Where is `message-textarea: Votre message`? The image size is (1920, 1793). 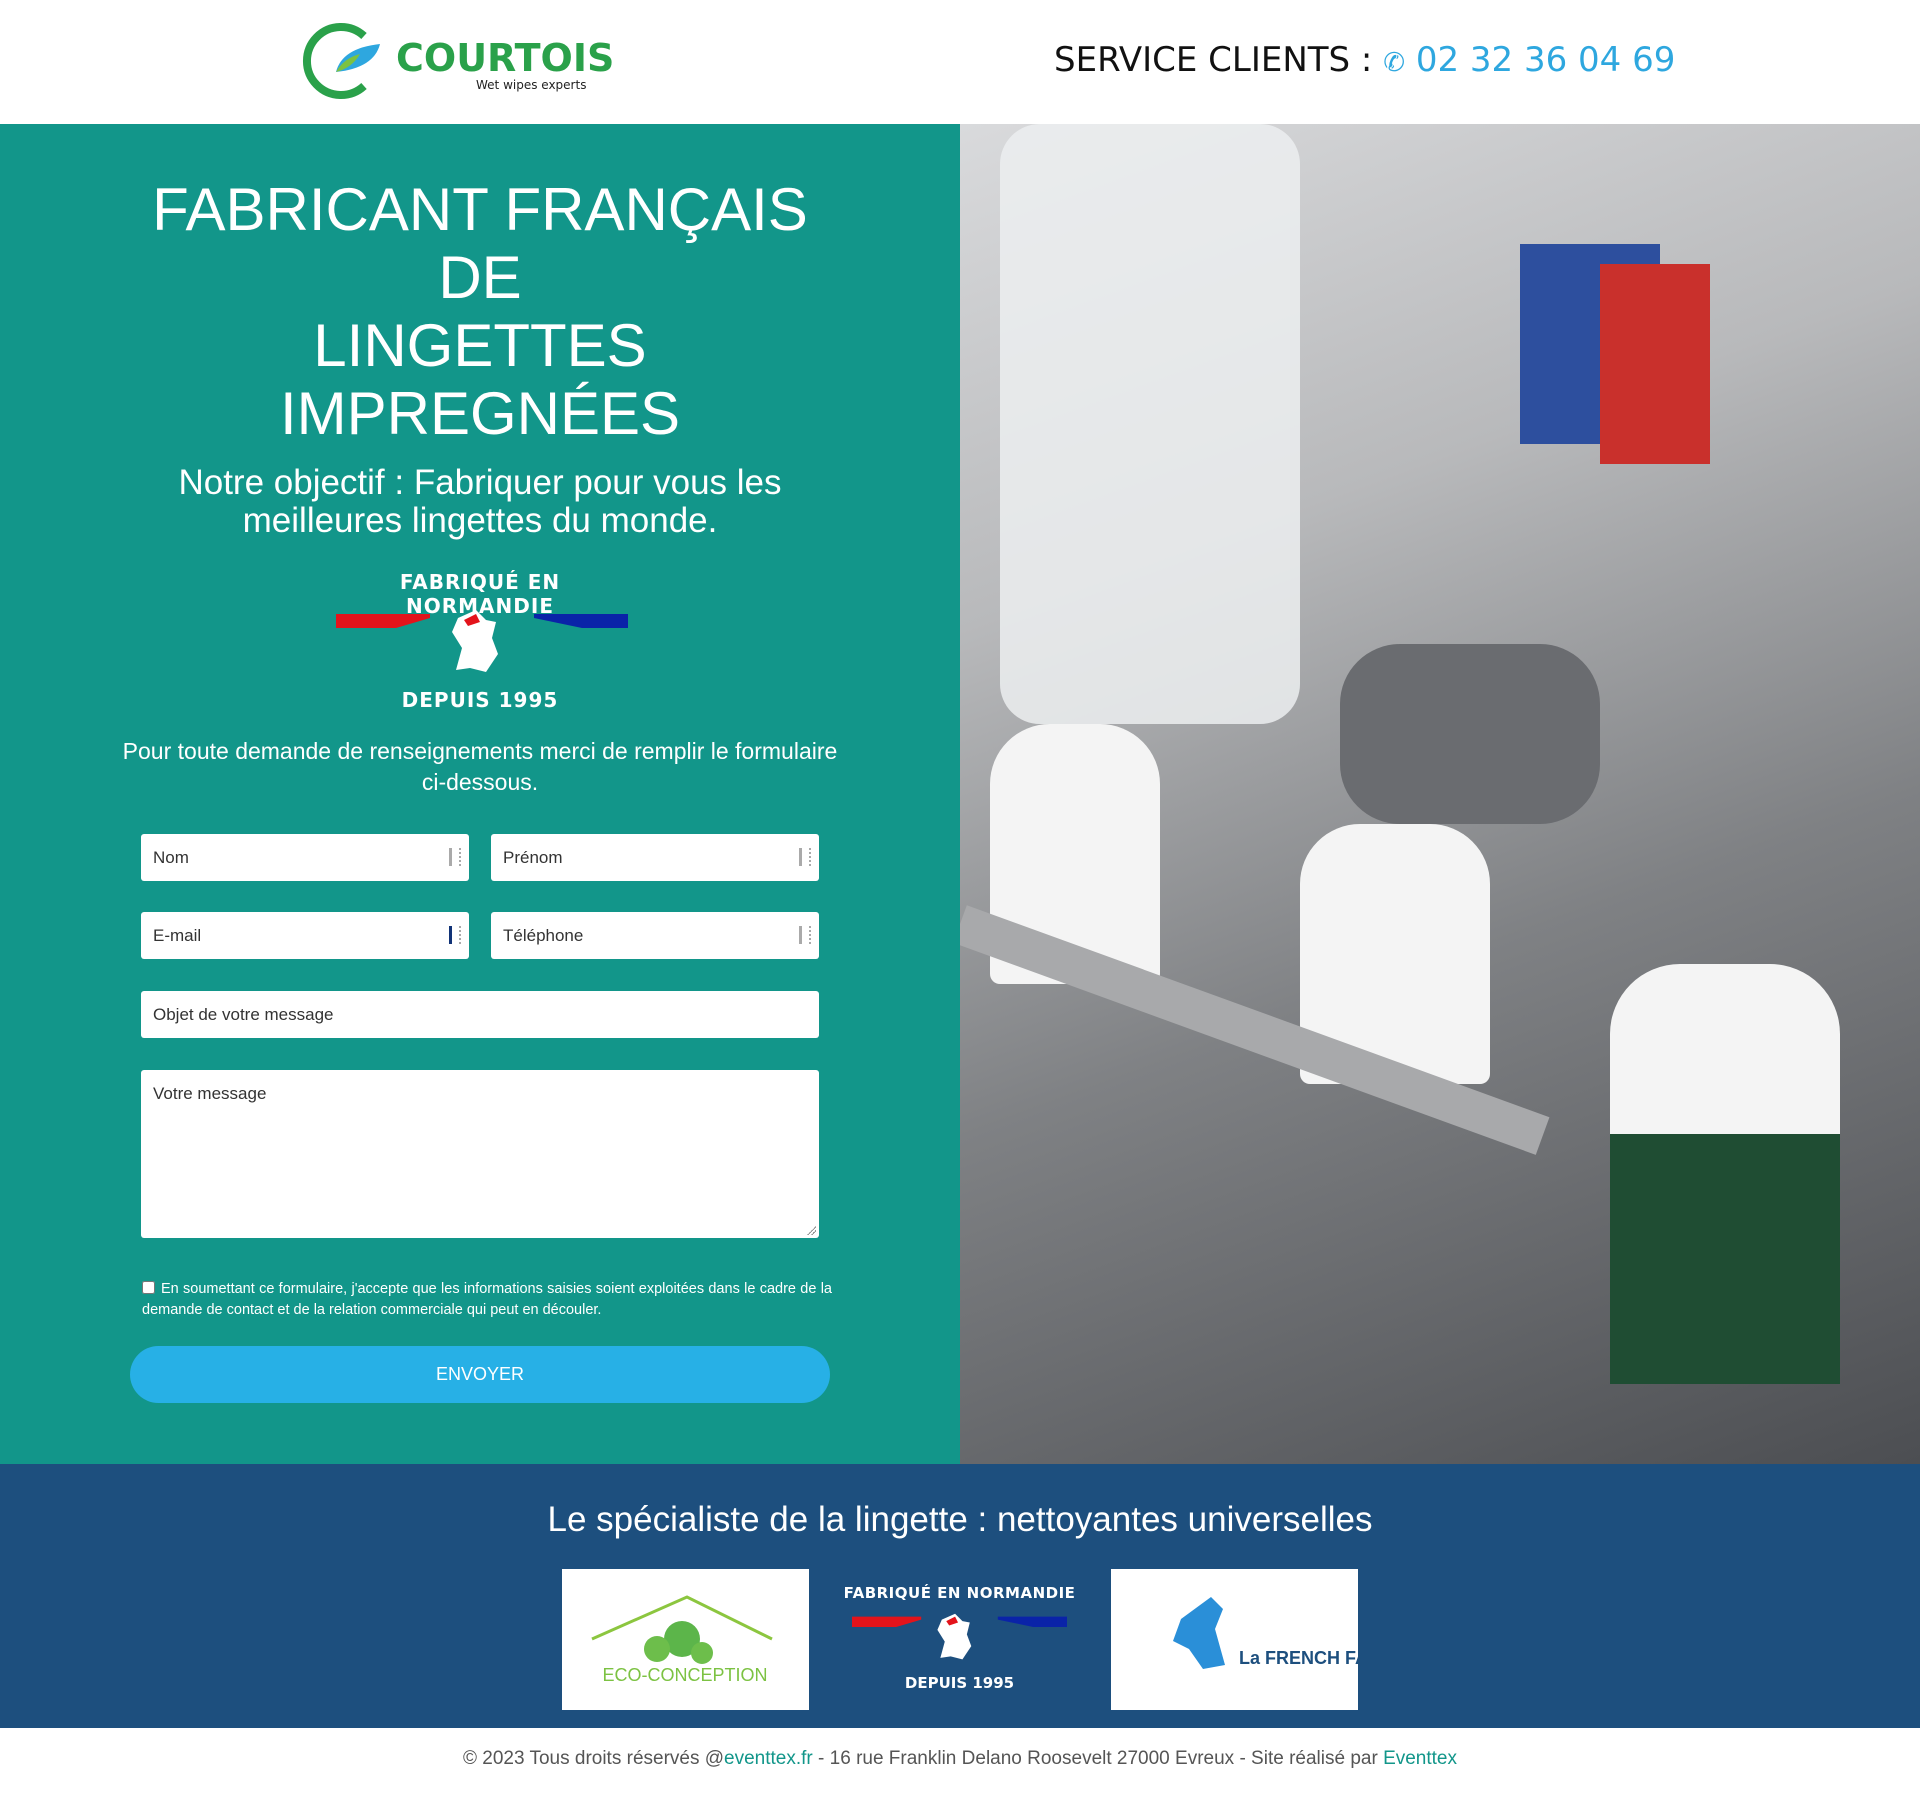
message-textarea: Votre message is located at coordinates (480, 1154).